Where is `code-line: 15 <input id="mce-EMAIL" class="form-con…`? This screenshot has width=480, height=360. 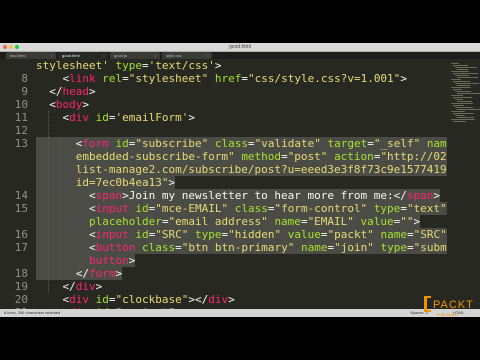 code-line: 15 <input id="mce-EMAIL" class="form-con… is located at coordinates (223, 208).